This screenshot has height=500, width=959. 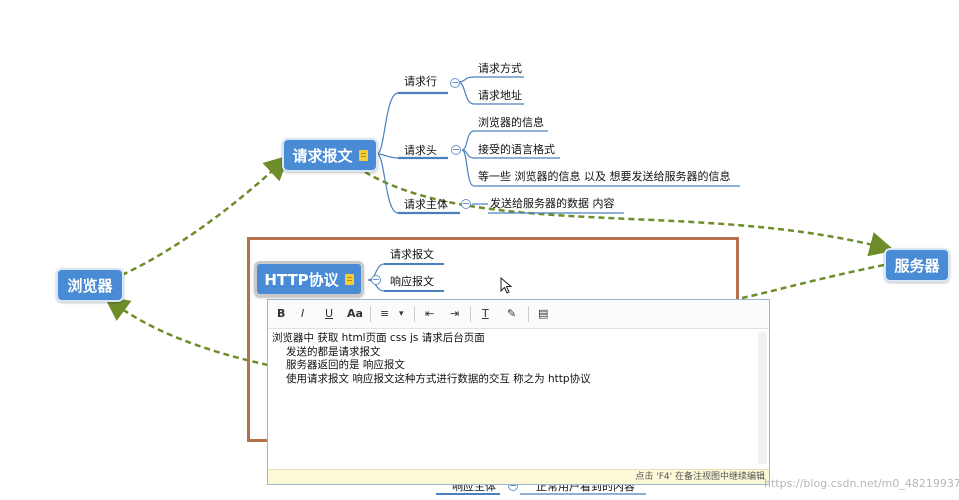 I want to click on note-icon, so click(x=363, y=155).